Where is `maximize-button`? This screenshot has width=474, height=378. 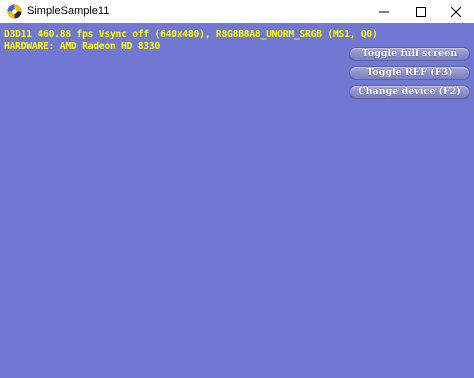
maximize-button is located at coordinates (421, 11).